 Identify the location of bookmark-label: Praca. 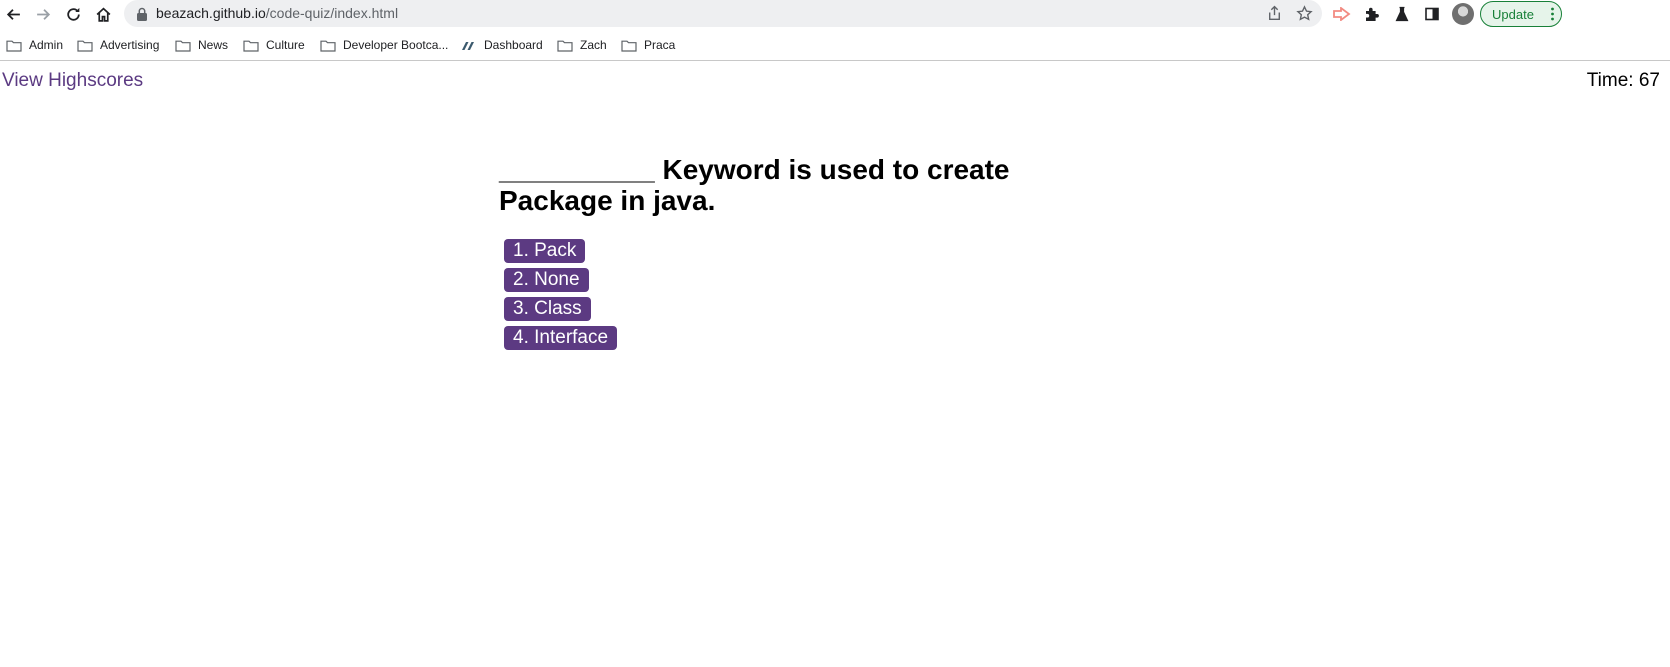
(660, 45).